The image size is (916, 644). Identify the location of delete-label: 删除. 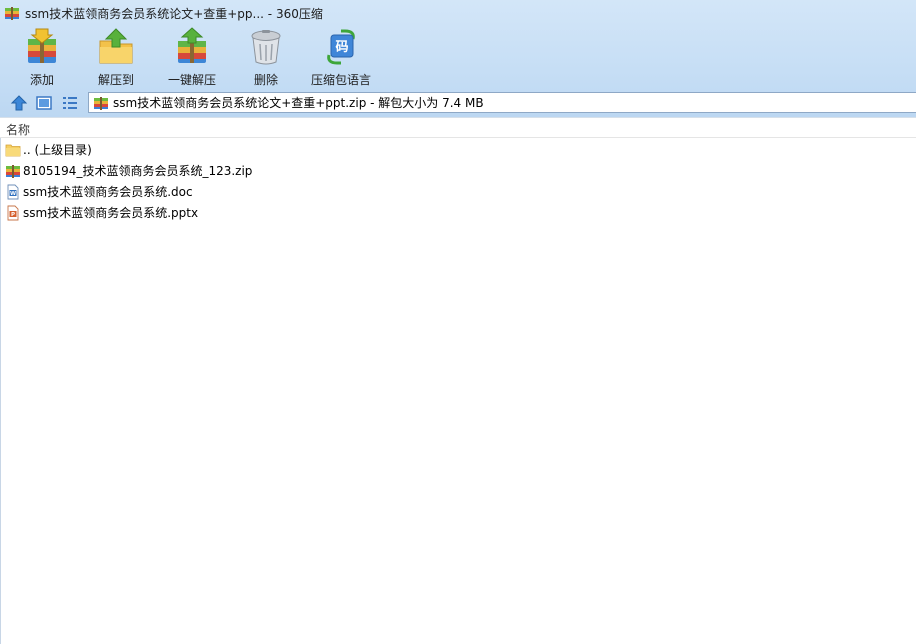
(265, 80).